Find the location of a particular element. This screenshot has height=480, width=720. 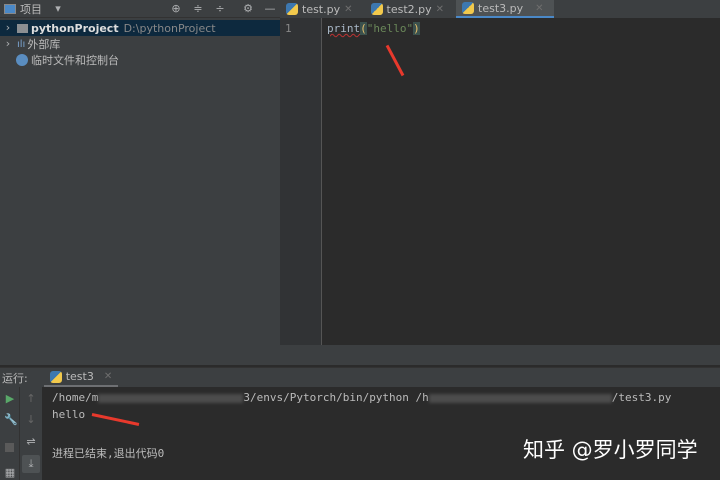

run-label: 运行: is located at coordinates (15, 378).